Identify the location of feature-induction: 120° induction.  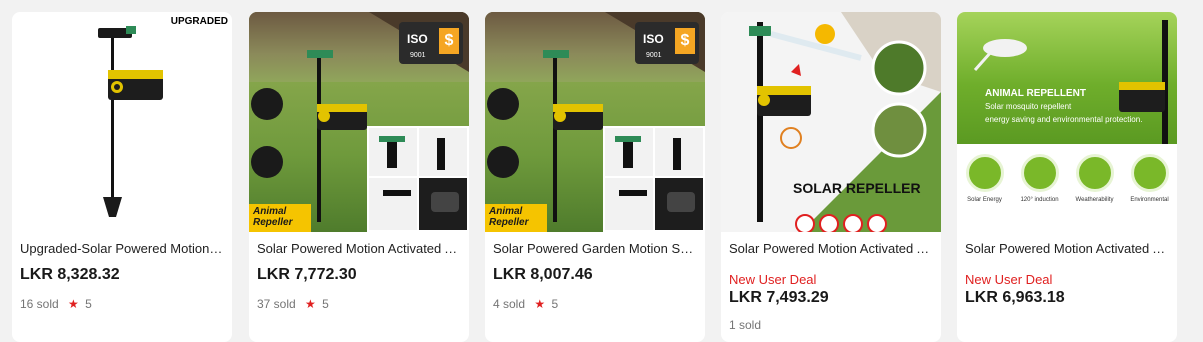
(1039, 176).